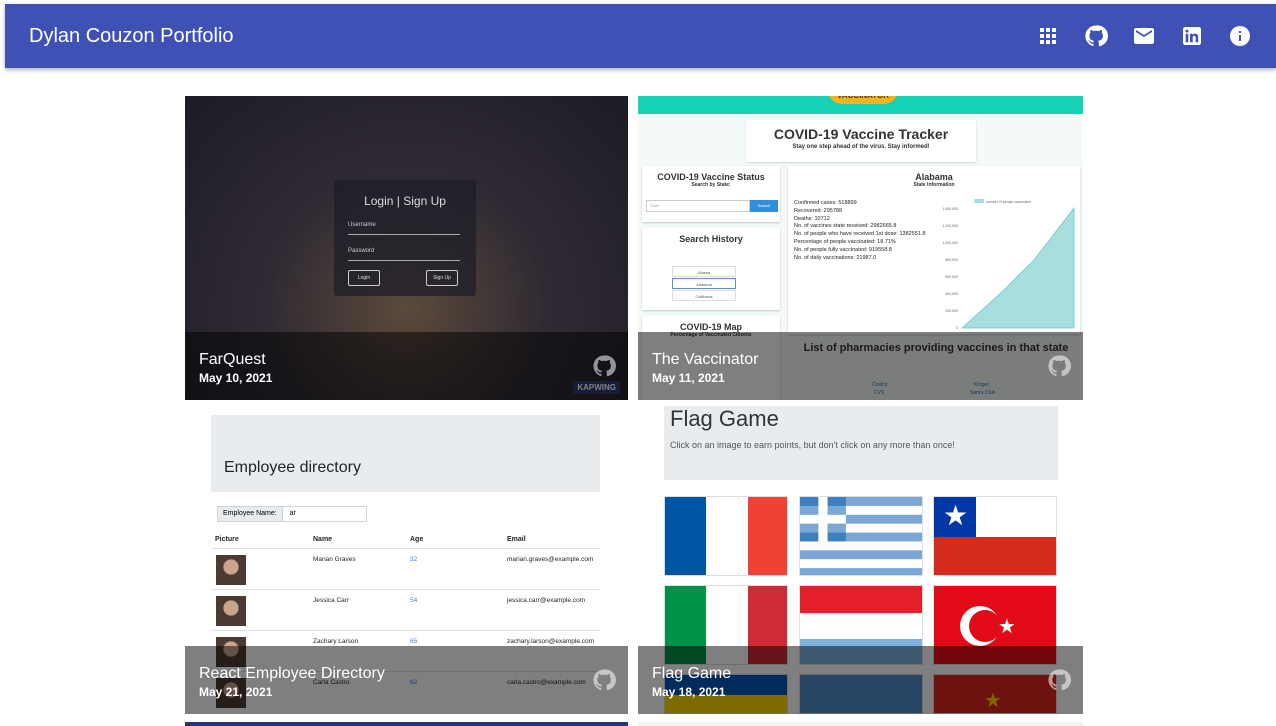  Describe the element at coordinates (334, 559) in the screenshot. I see `table-cell-name: Marian Graves` at that location.